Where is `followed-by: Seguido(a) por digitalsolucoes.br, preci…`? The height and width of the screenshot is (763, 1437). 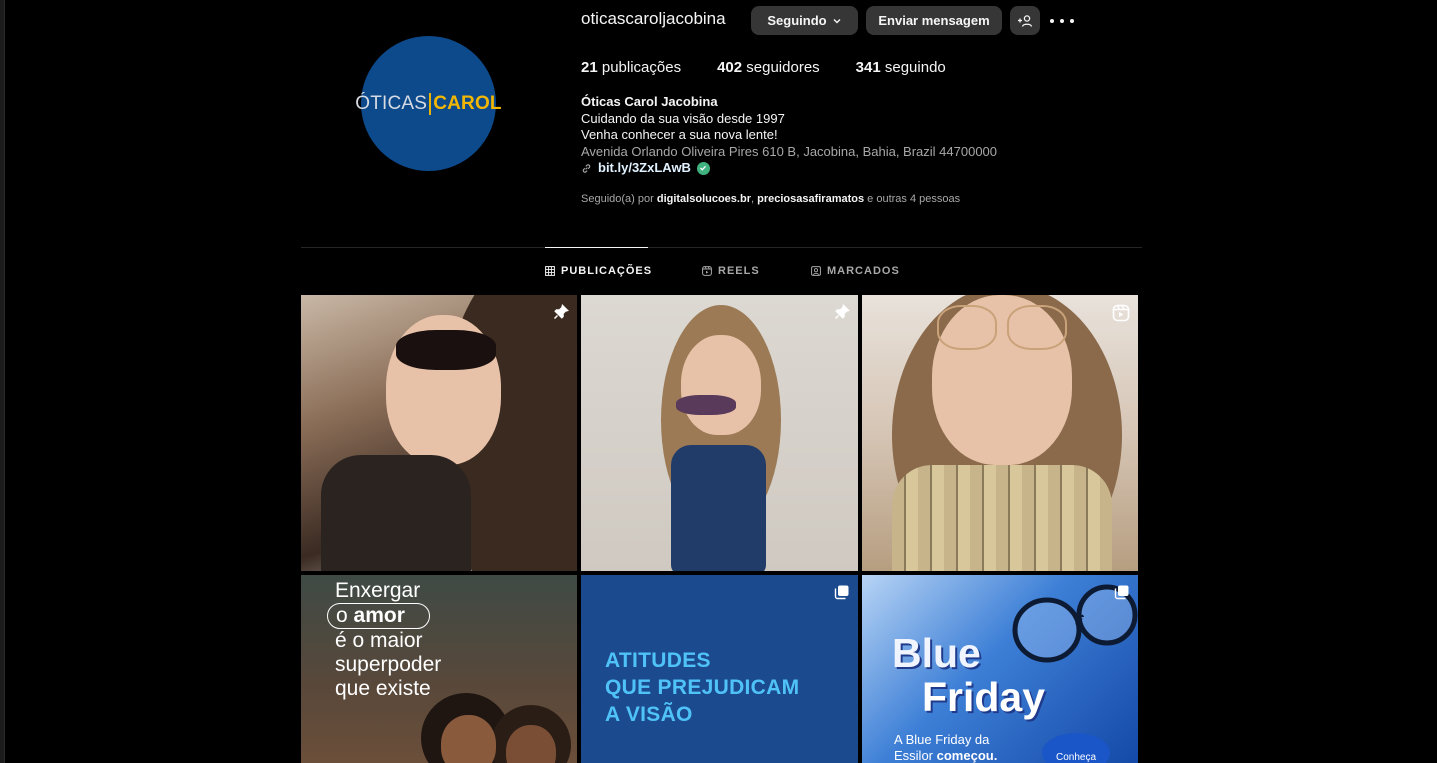
followed-by: Seguido(a) por digitalsolucoes.br, preci… is located at coordinates (770, 199).